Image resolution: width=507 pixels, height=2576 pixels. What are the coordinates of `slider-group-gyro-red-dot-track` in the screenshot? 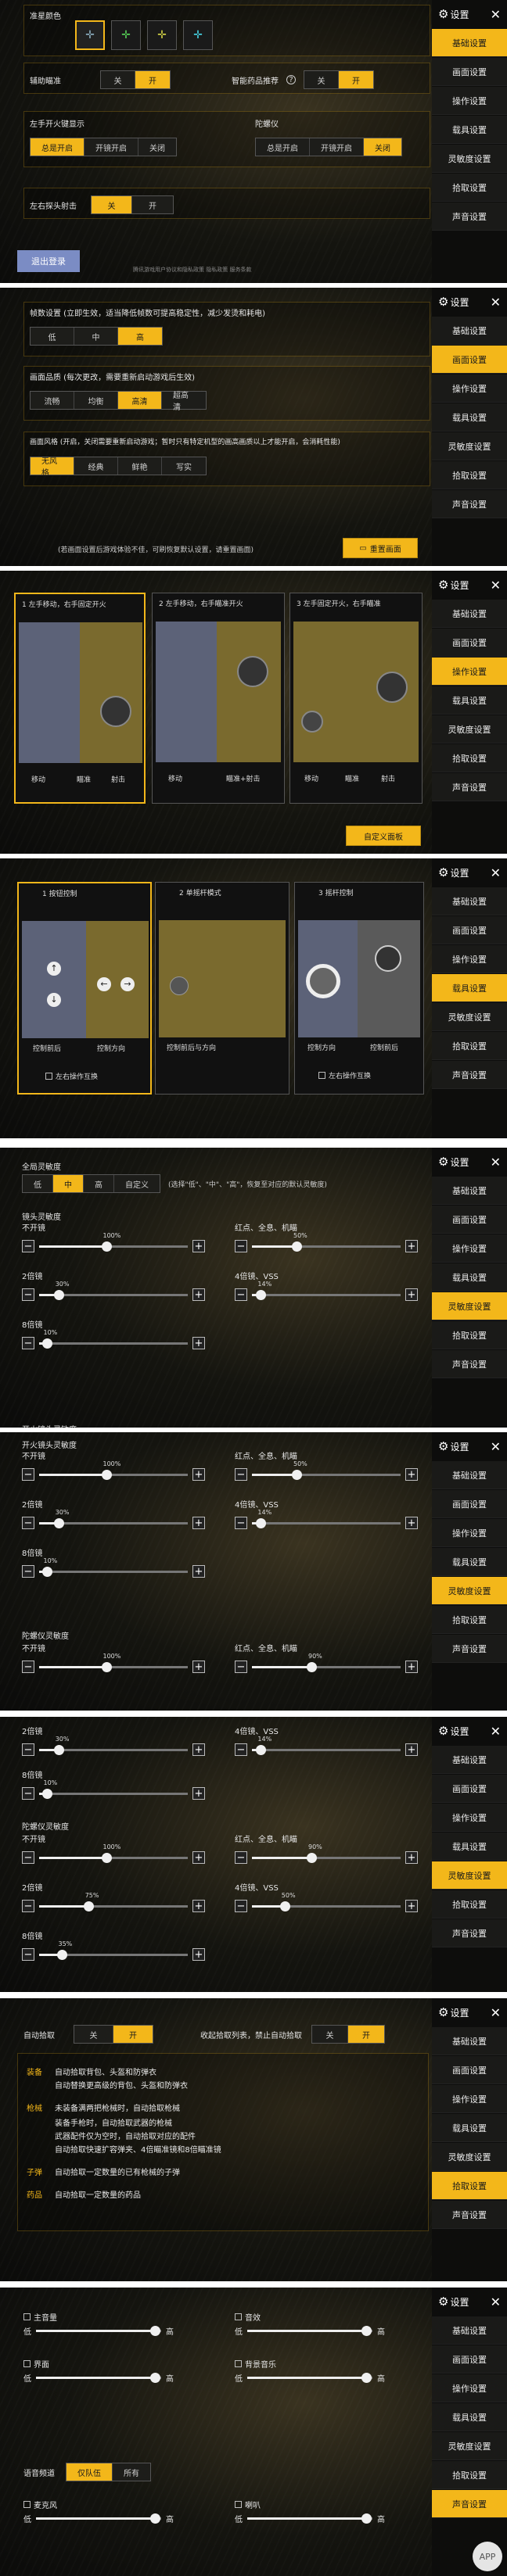 It's located at (327, 1857).